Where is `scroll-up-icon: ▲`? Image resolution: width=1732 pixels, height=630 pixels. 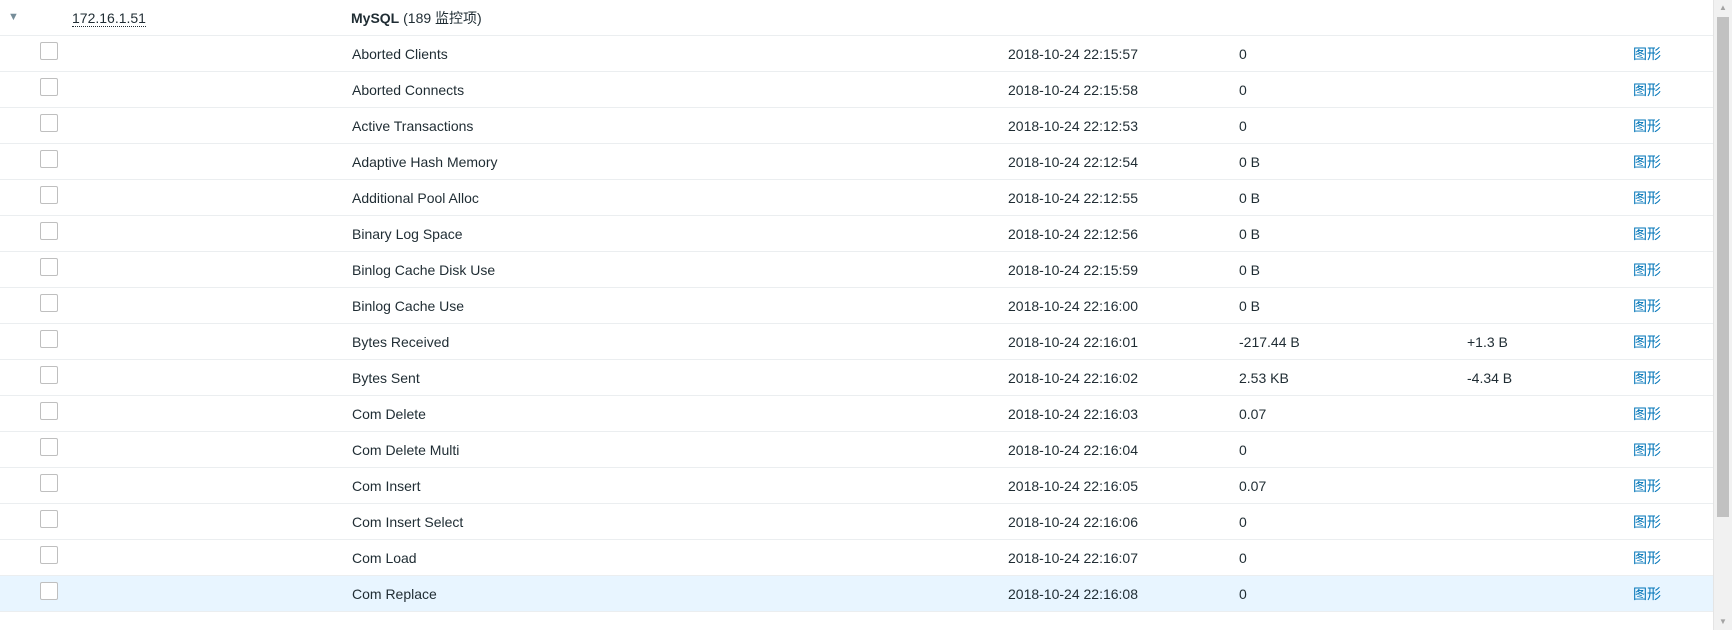 scroll-up-icon: ▲ is located at coordinates (1723, 8).